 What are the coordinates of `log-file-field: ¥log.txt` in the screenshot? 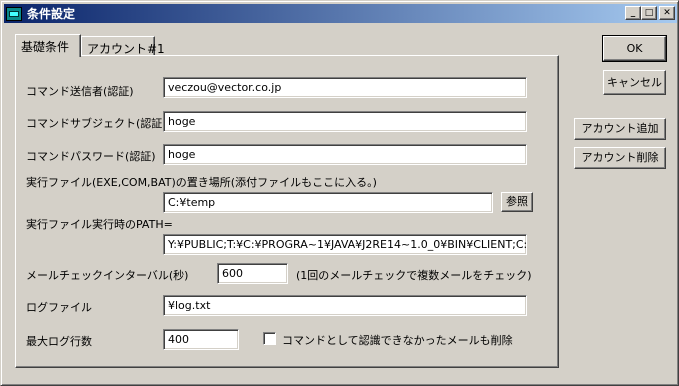 It's located at (345, 305).